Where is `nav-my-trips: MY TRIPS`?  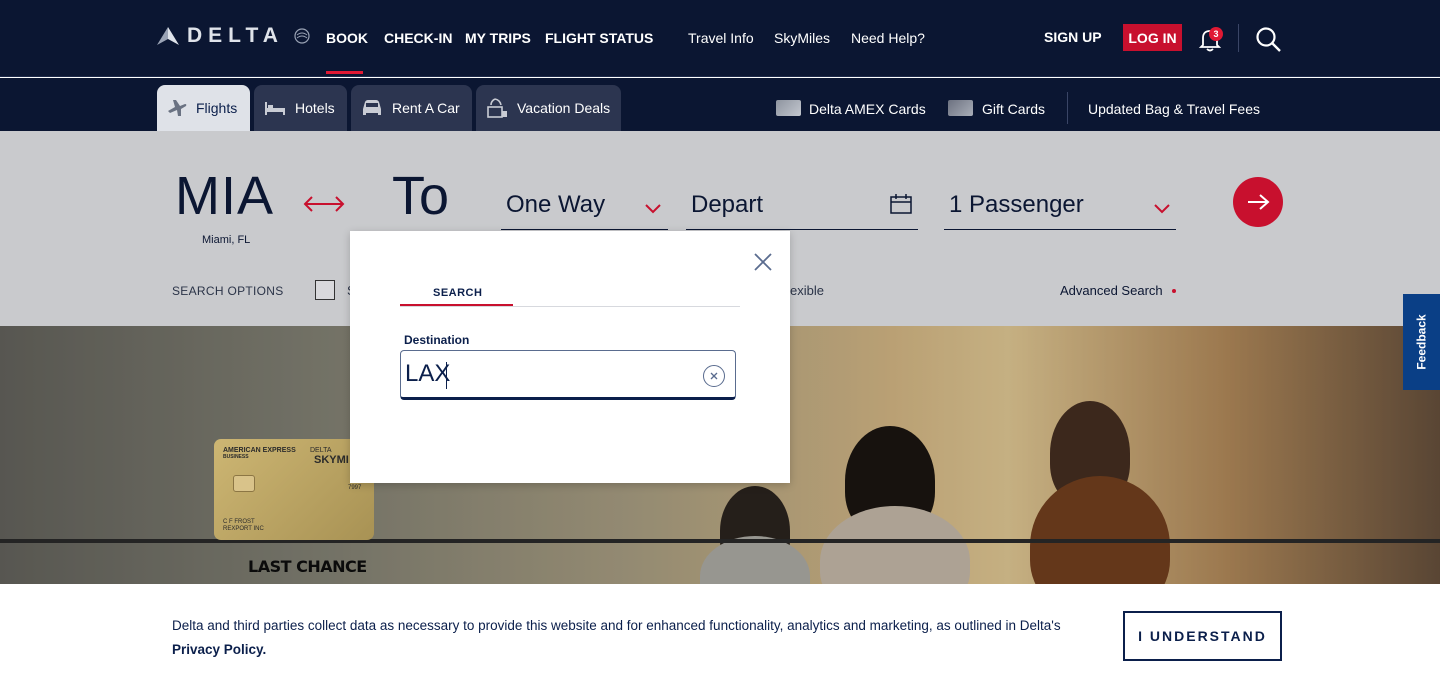
nav-my-trips: MY TRIPS is located at coordinates (498, 38).